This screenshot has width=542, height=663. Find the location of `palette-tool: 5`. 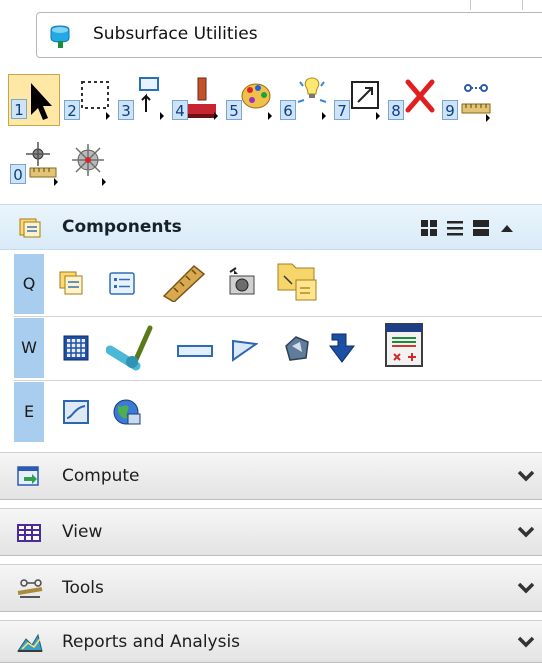

palette-tool: 5 is located at coordinates (250, 100).